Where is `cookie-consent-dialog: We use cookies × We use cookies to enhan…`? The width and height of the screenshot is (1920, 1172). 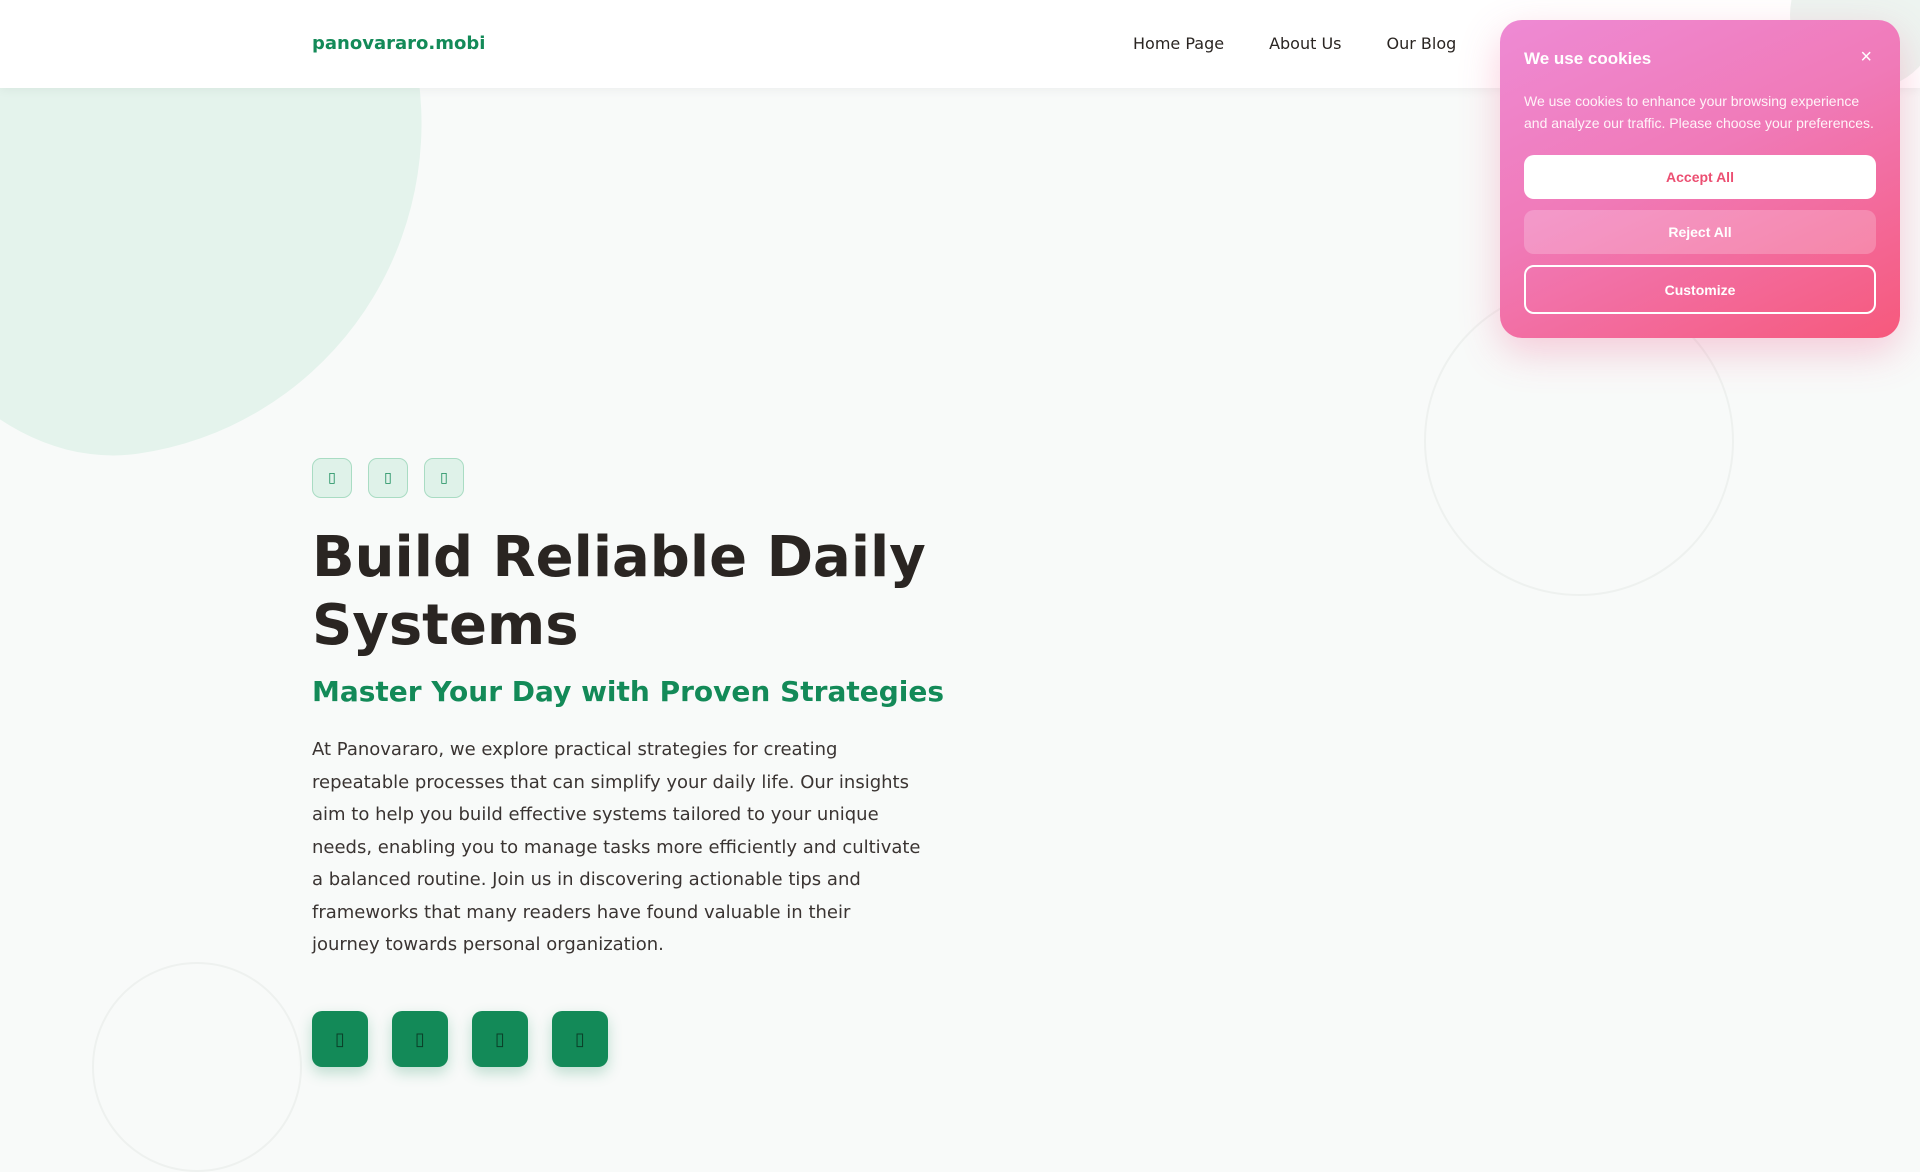
cookie-consent-dialog: We use cookies × We use cookies to enhan… is located at coordinates (1700, 179).